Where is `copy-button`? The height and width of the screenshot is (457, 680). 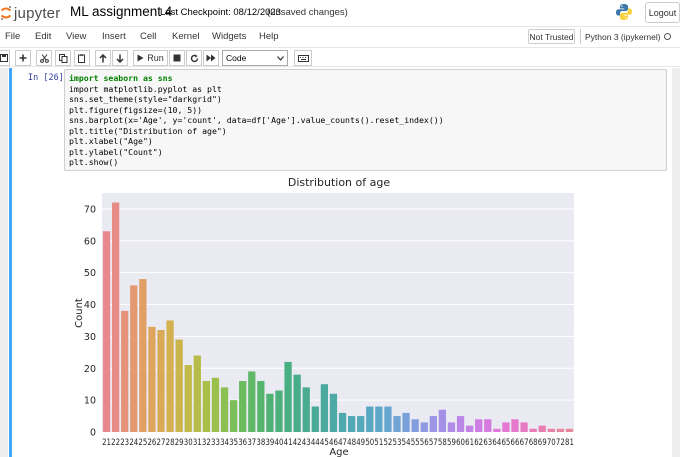 copy-button is located at coordinates (63, 58).